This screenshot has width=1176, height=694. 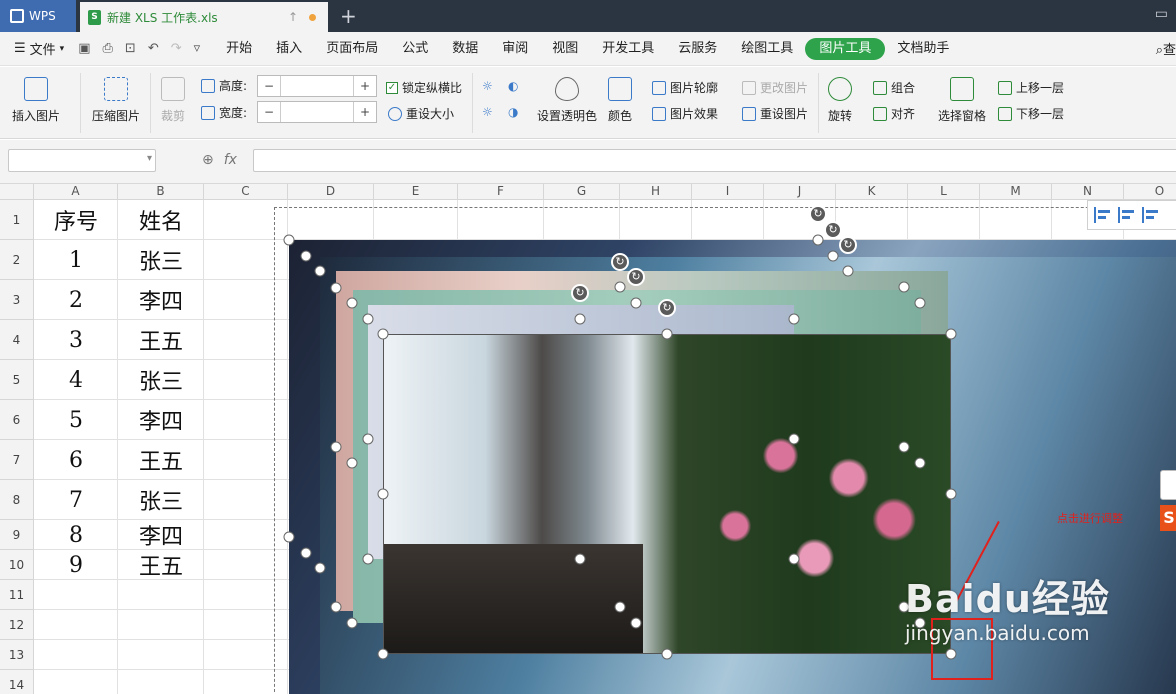 I want to click on row-header-13: 13, so click(x=17, y=655).